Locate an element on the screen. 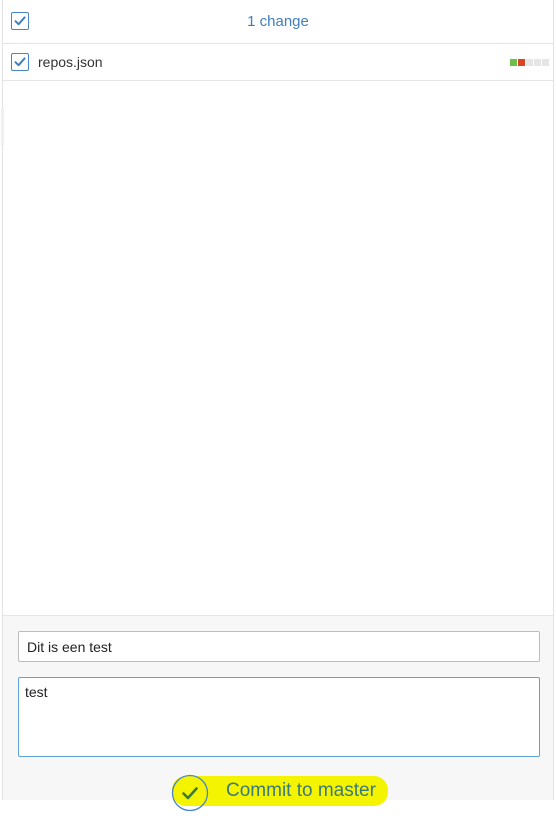  file-list-item: repos.json is located at coordinates (278, 62).